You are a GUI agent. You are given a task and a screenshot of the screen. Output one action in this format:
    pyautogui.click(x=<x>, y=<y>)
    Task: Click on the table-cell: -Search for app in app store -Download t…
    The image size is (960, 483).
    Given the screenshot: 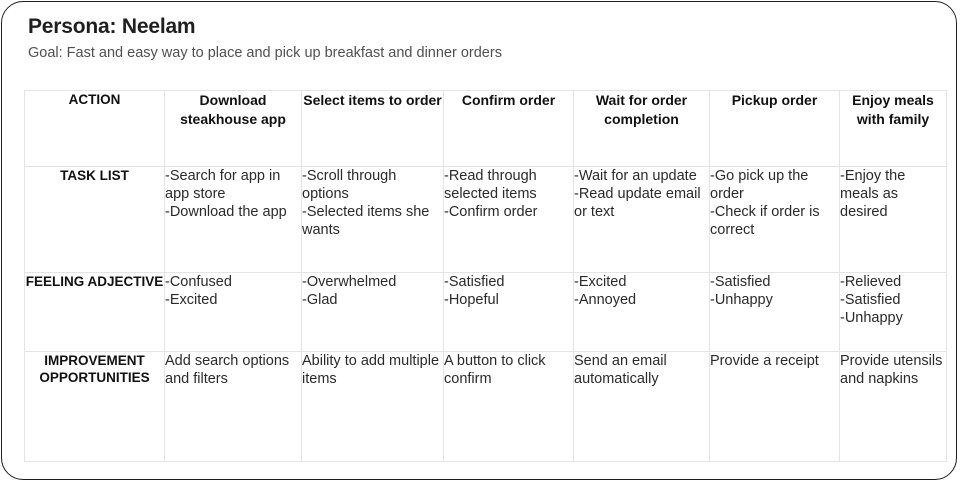 What is the action you would take?
    pyautogui.click(x=233, y=219)
    